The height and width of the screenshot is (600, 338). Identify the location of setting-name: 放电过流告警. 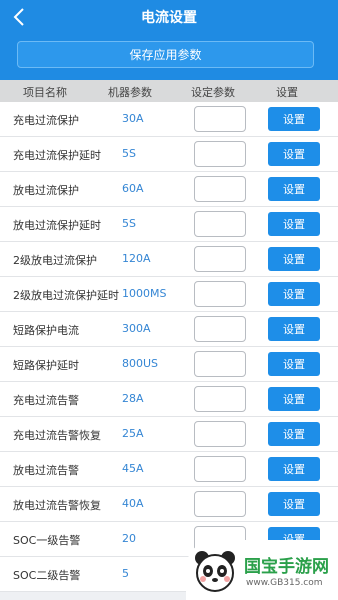
(46, 470).